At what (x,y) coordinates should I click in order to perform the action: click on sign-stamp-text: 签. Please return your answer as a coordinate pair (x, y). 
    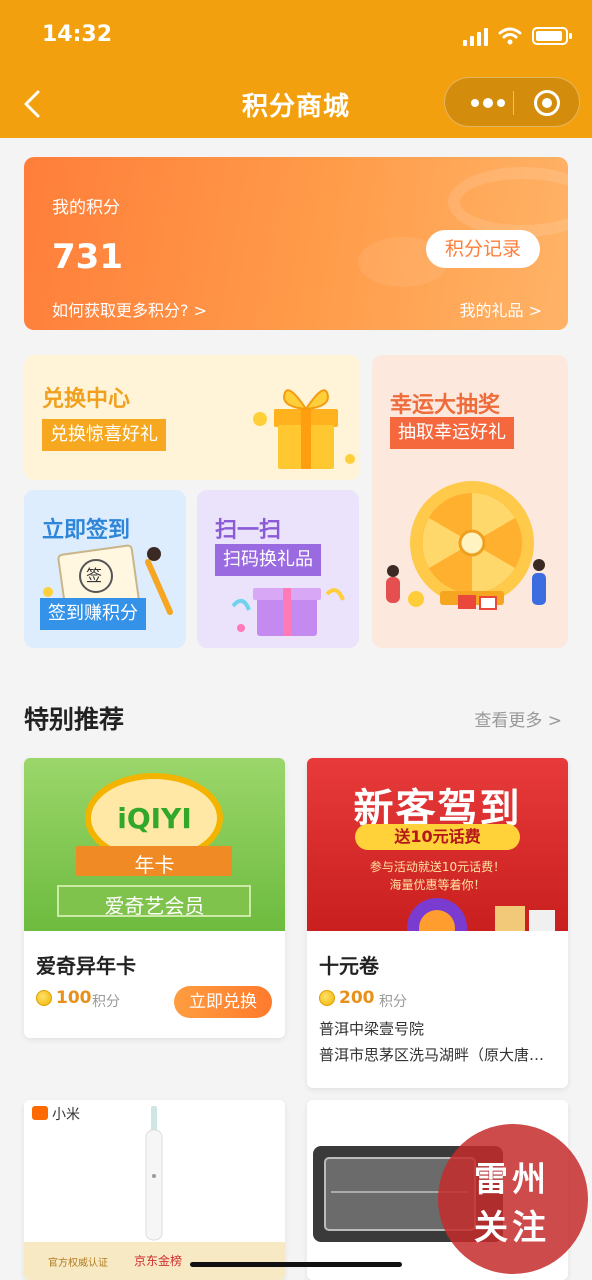
    Looking at the image, I should click on (94, 575).